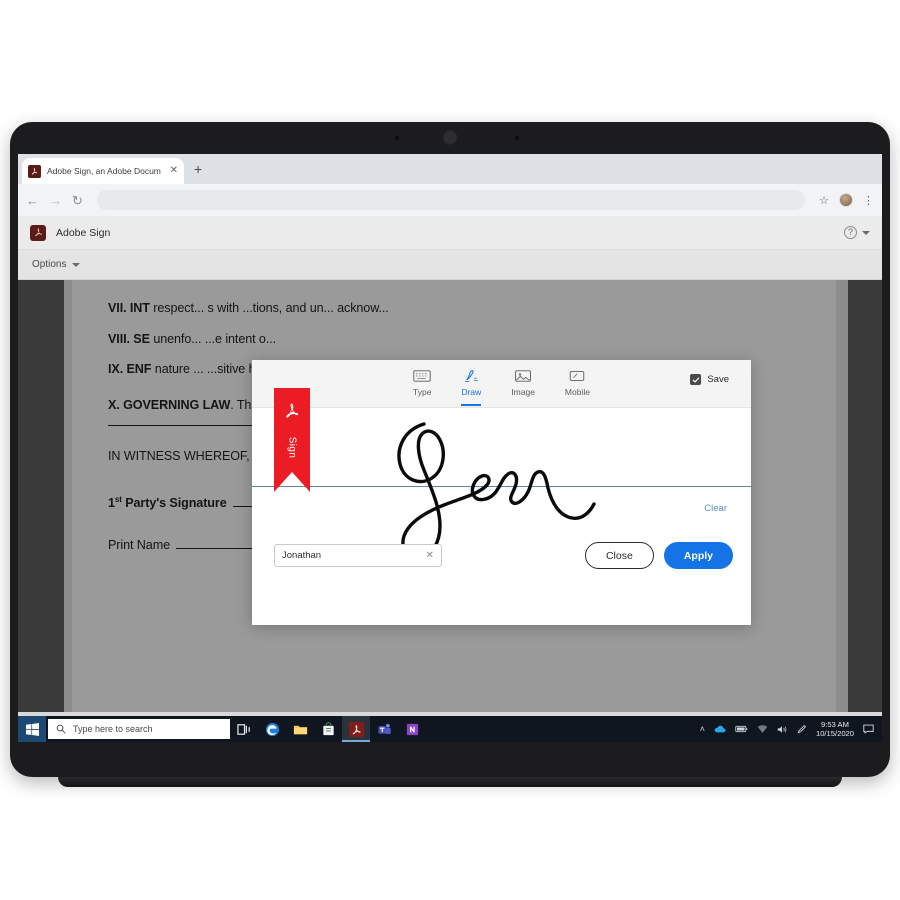 The image size is (900, 900). I want to click on doc-heading: VII. INT, so click(129, 308).